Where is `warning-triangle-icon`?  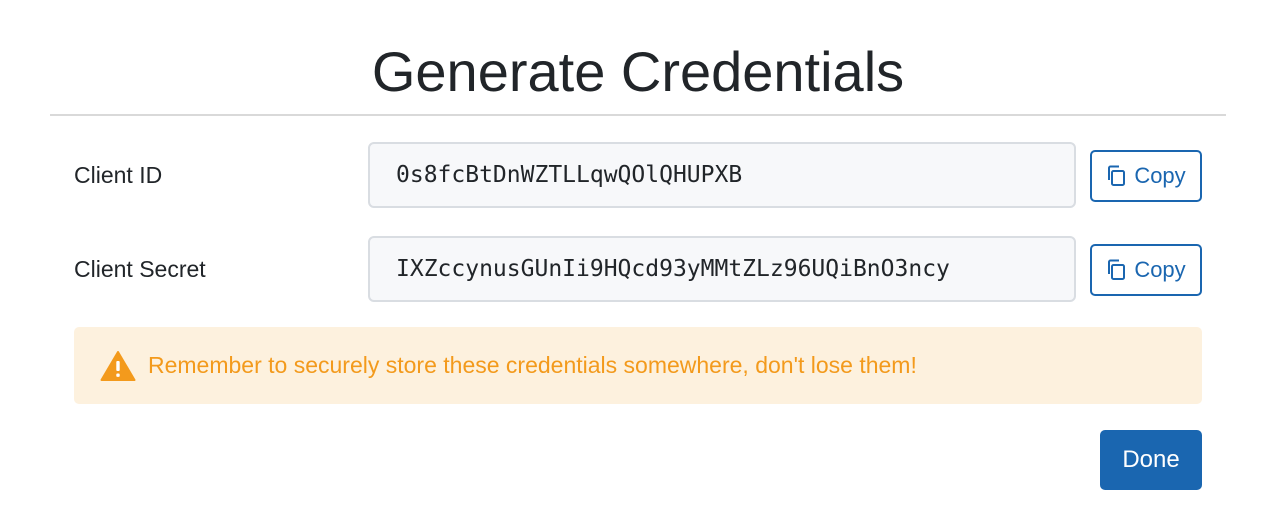 warning-triangle-icon is located at coordinates (118, 366).